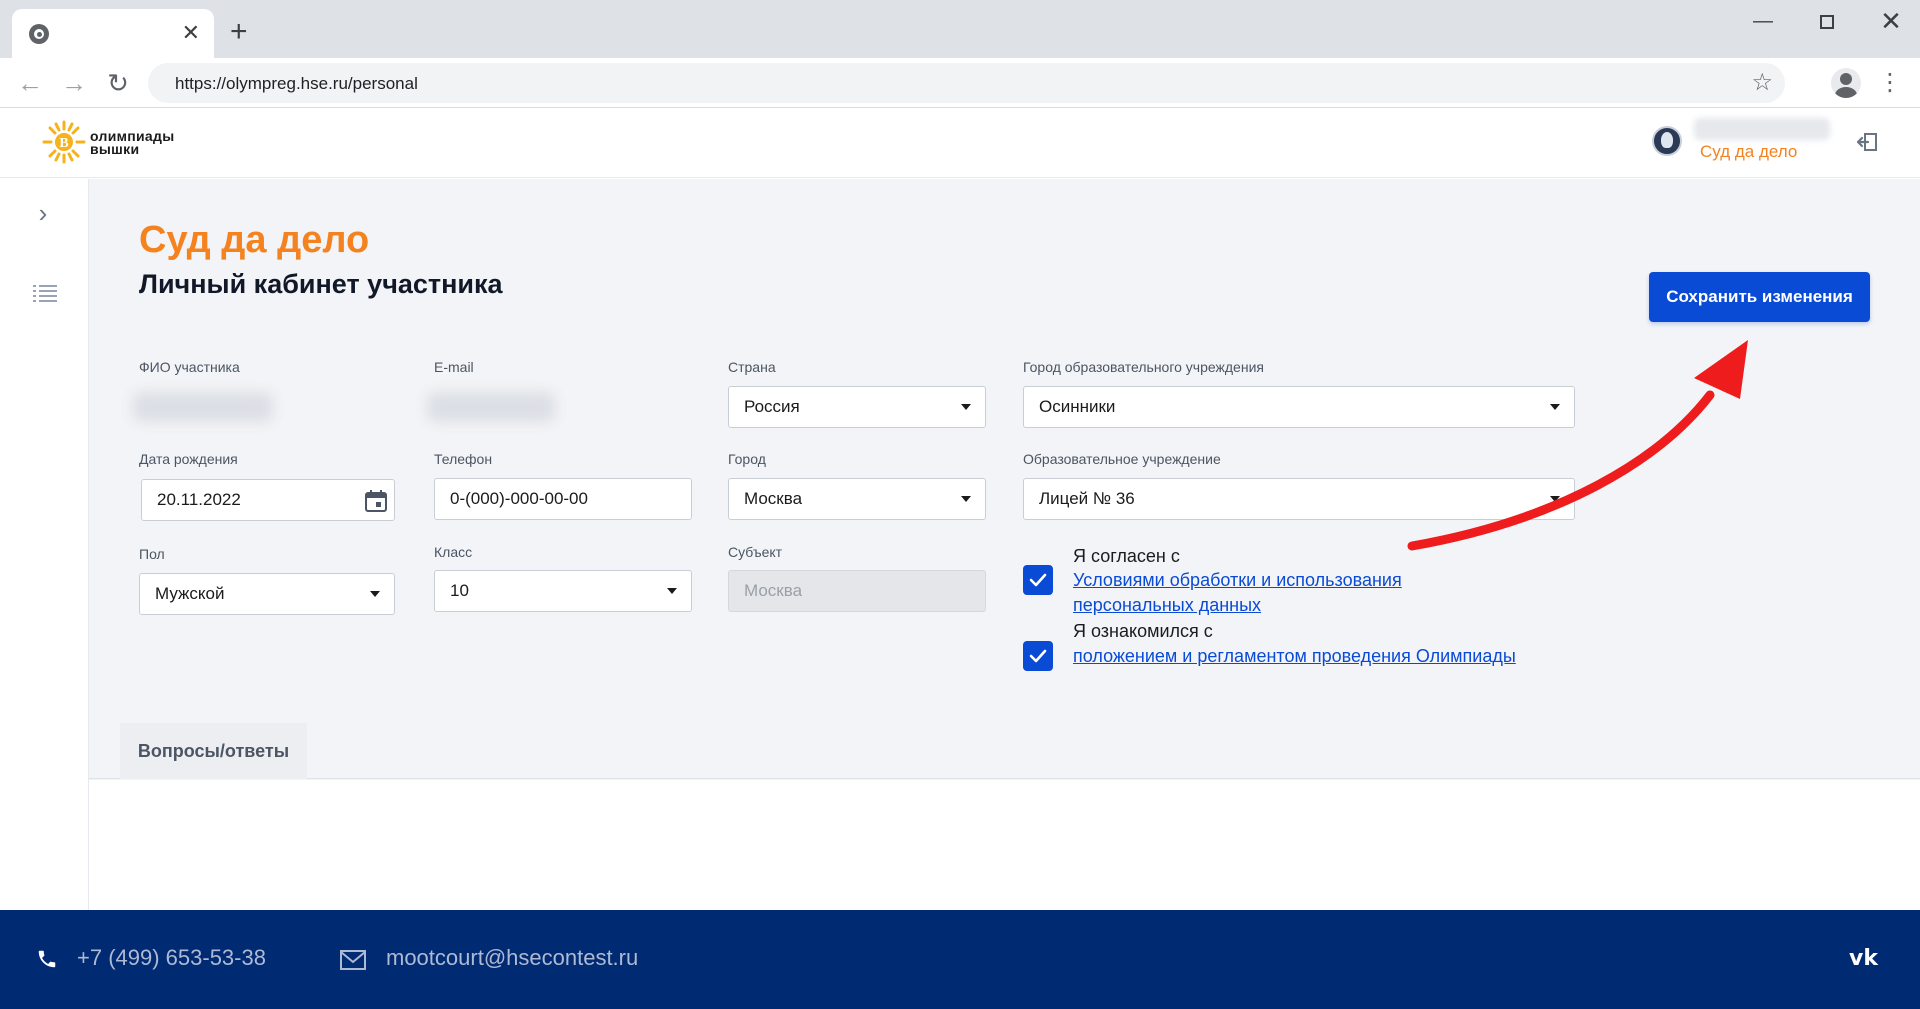 The image size is (1920, 1009). What do you see at coordinates (1748, 152) in the screenshot?
I see `user-team-link: Суд да дело` at bounding box center [1748, 152].